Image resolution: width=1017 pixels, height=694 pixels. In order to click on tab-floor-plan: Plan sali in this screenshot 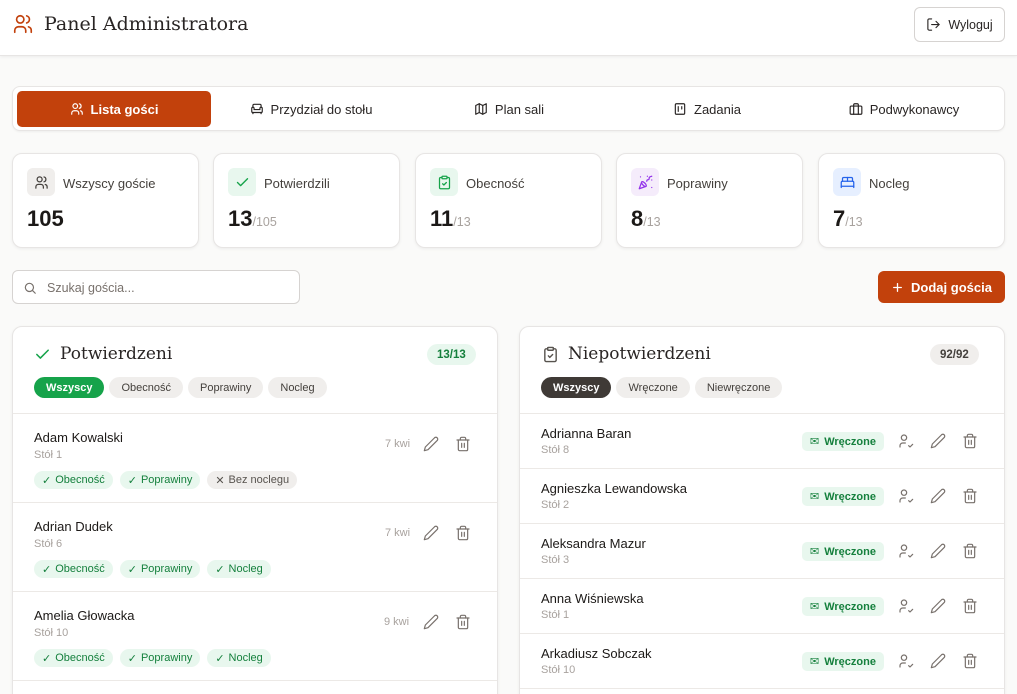, I will do `click(509, 109)`.